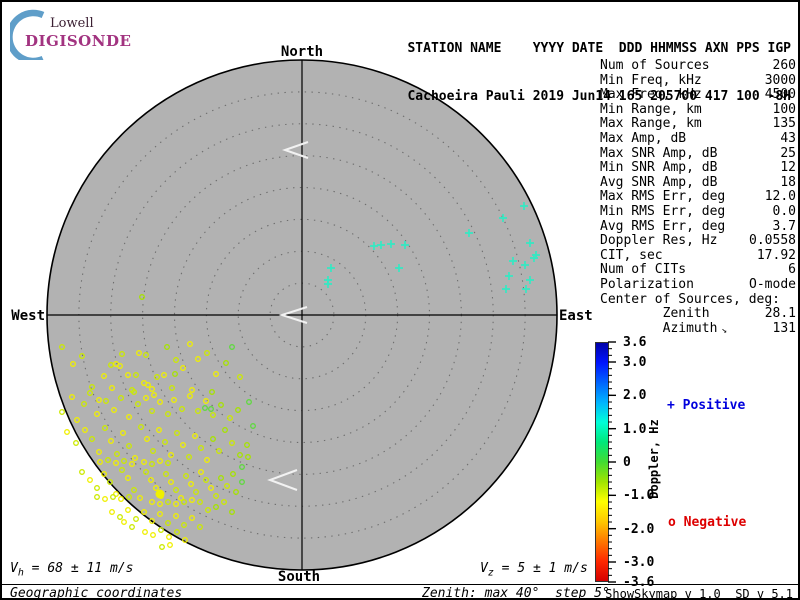  Describe the element at coordinates (698, 270) in the screenshot. I see `stat-row: Num of CITs 6` at that location.